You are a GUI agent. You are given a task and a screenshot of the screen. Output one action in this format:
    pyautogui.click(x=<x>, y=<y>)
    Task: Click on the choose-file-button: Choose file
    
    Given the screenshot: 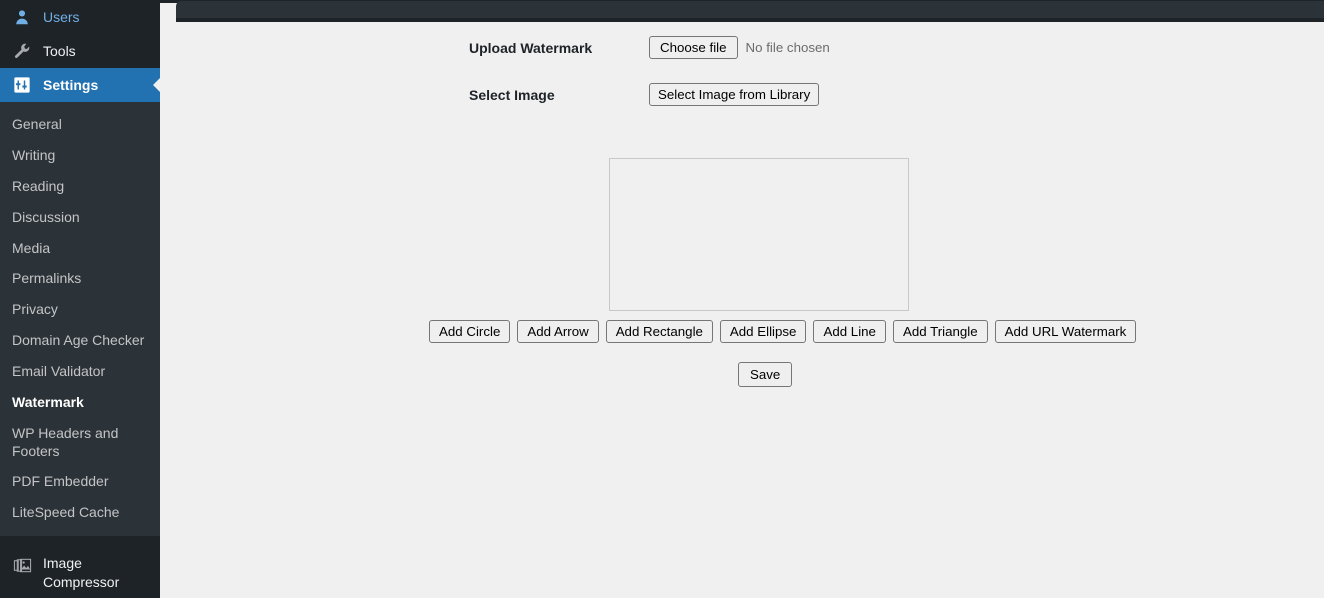 What is the action you would take?
    pyautogui.click(x=693, y=48)
    